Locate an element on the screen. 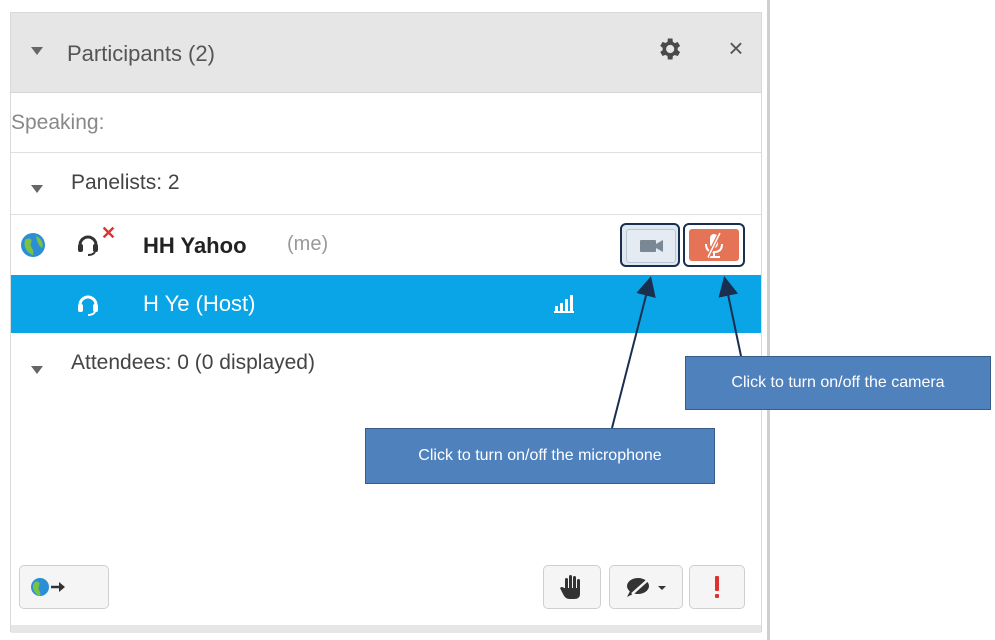  mic-muted-icon is located at coordinates (714, 245).